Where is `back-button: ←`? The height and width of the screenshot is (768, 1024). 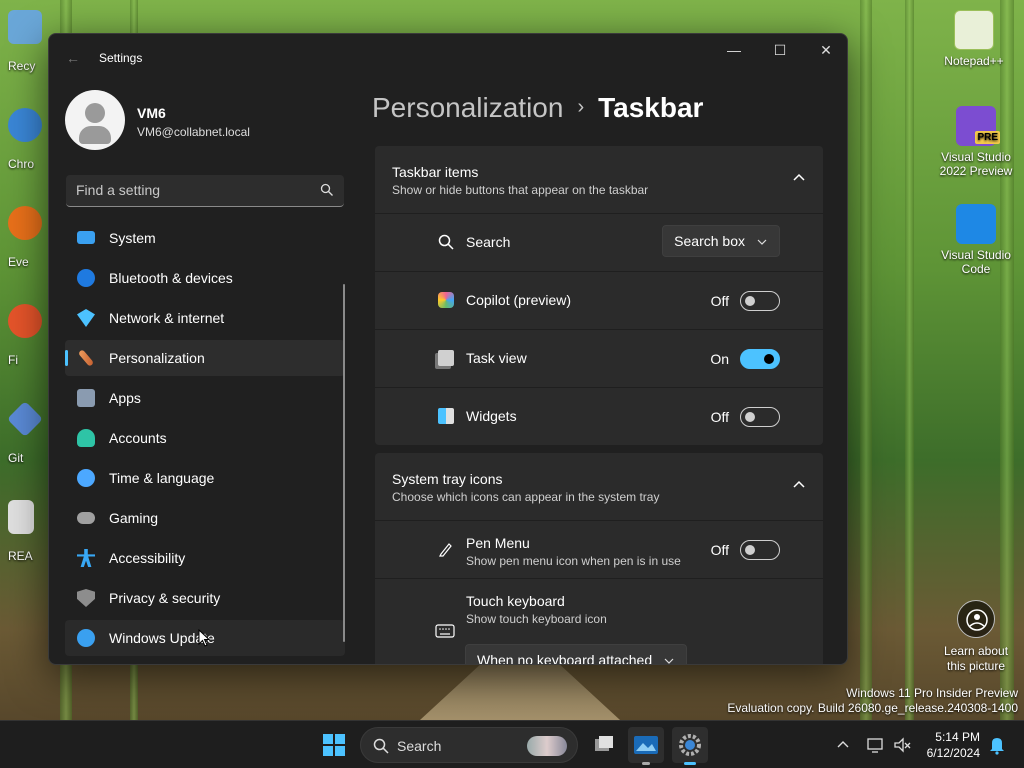 back-button: ← is located at coordinates (73, 58).